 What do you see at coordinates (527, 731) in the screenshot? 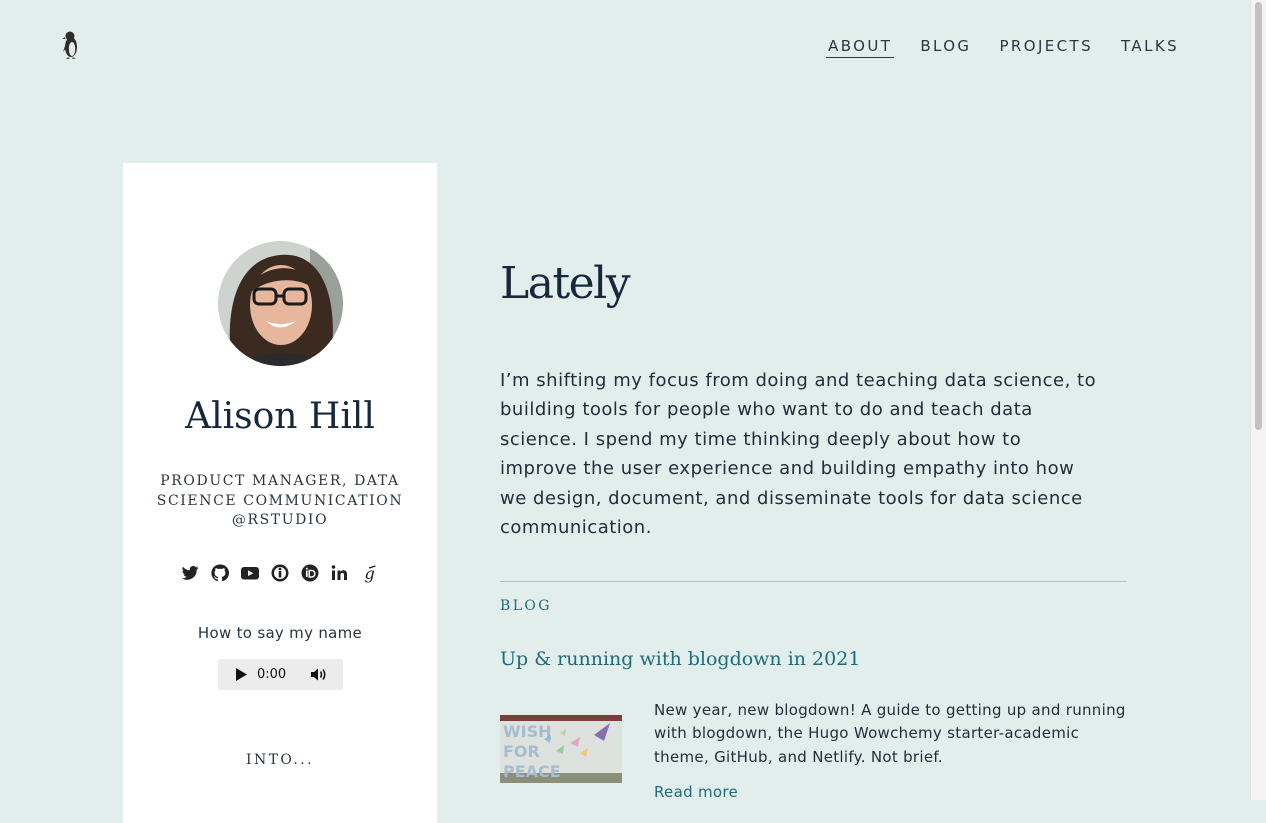
I see `thumb-word-1: WISH` at bounding box center [527, 731].